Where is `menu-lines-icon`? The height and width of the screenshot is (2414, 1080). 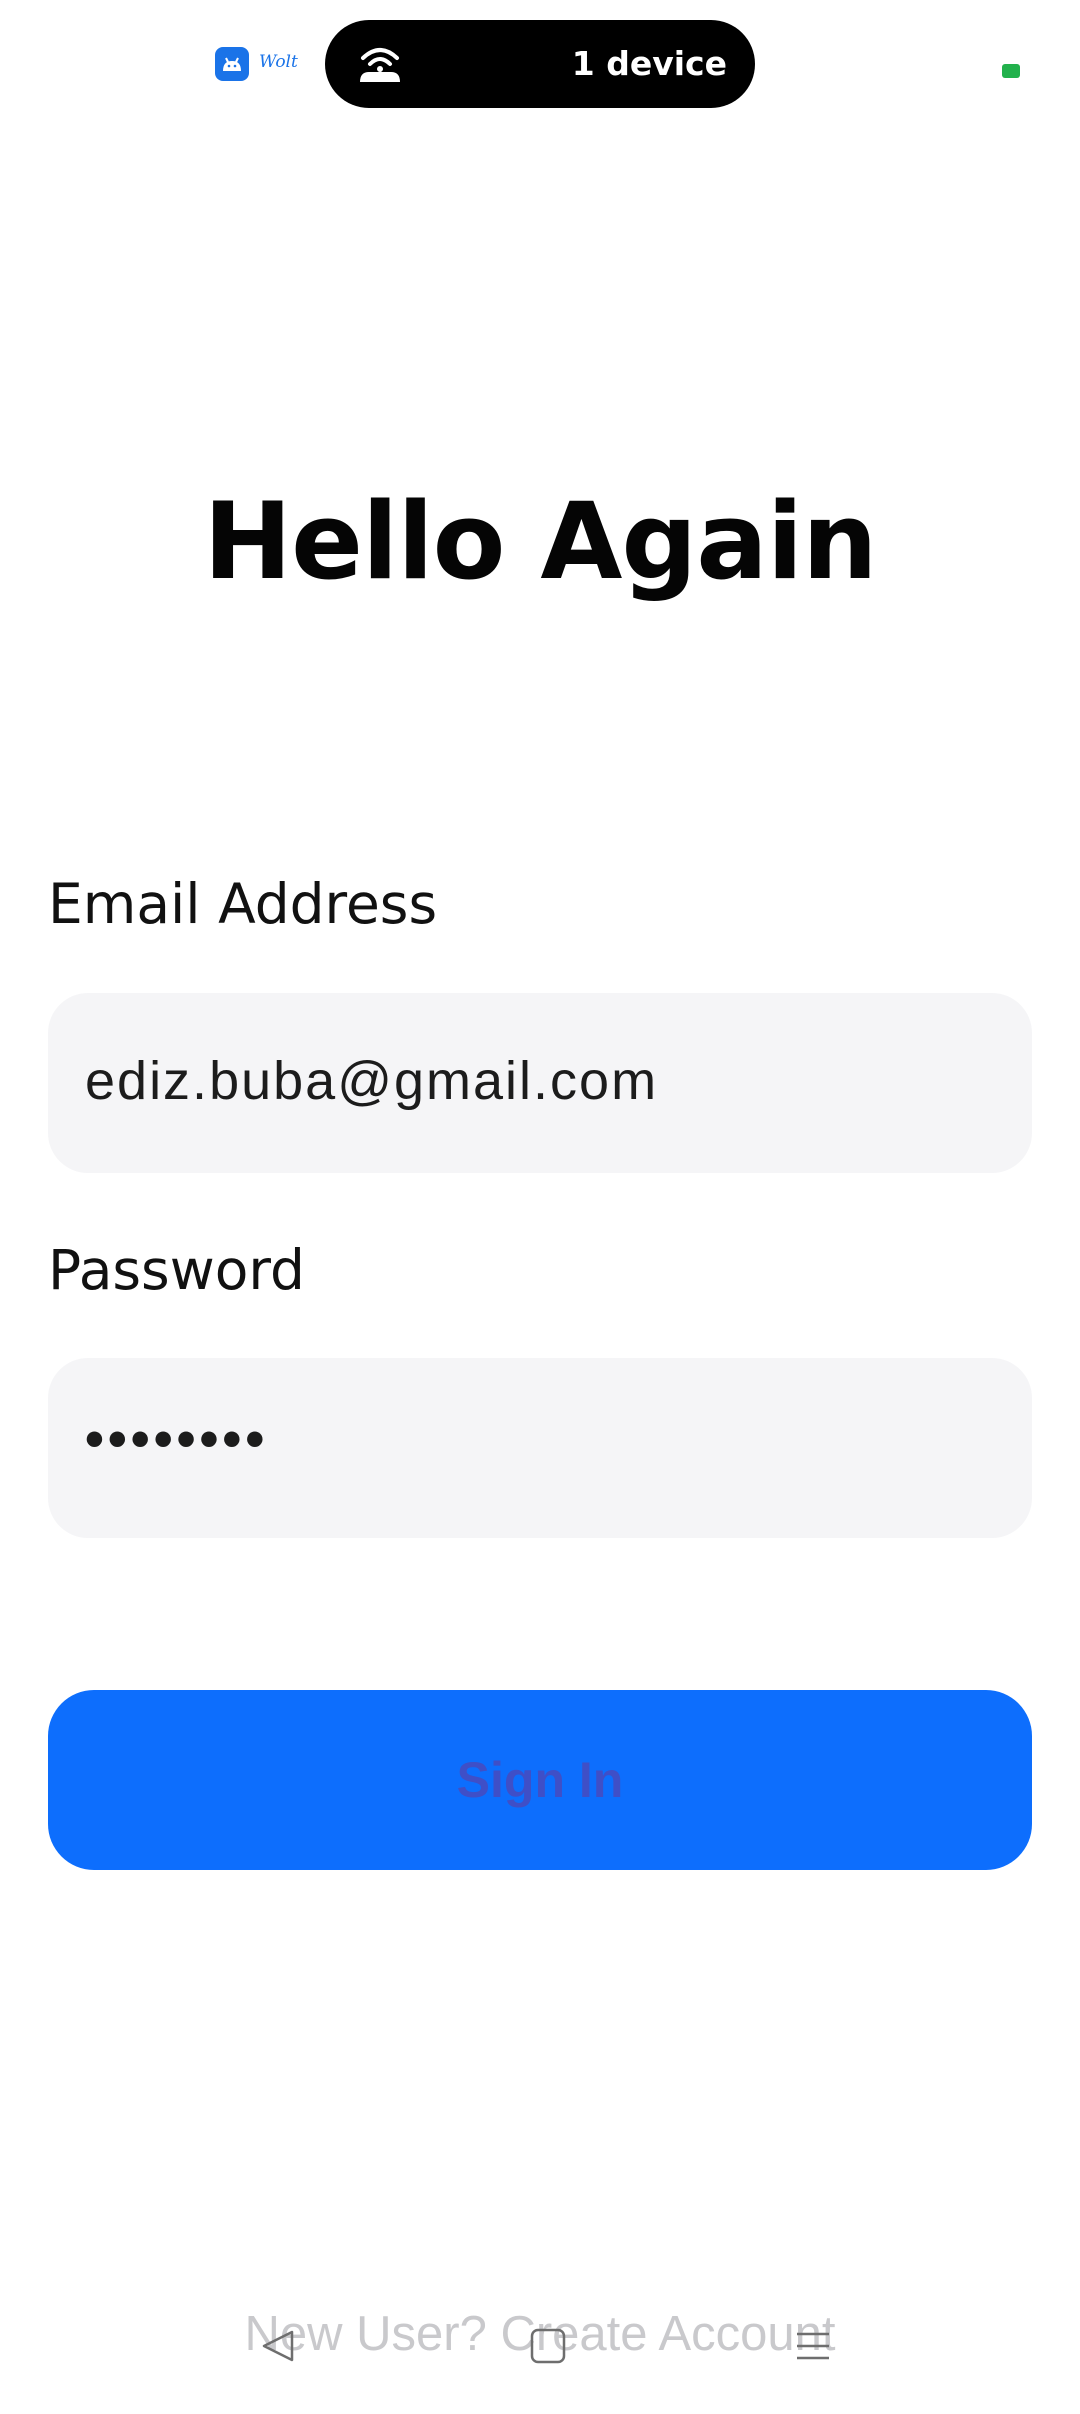
menu-lines-icon is located at coordinates (813, 2346).